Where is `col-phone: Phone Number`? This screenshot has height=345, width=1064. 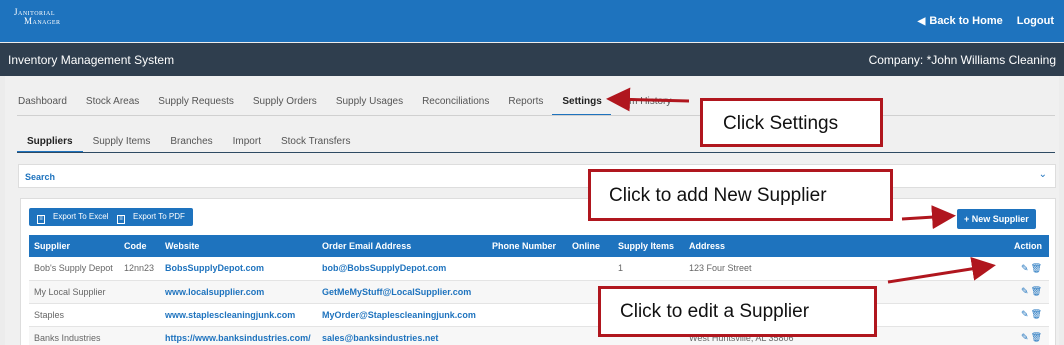
col-phone: Phone Number is located at coordinates (527, 246).